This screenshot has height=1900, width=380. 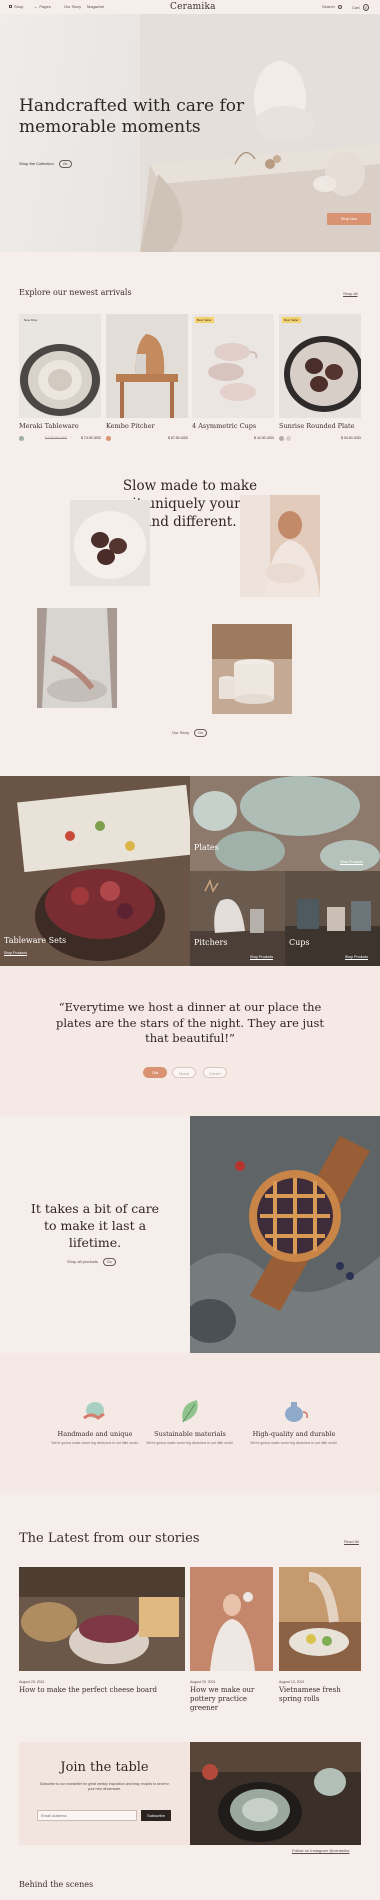 I want to click on plates-photo, so click(x=285, y=823).